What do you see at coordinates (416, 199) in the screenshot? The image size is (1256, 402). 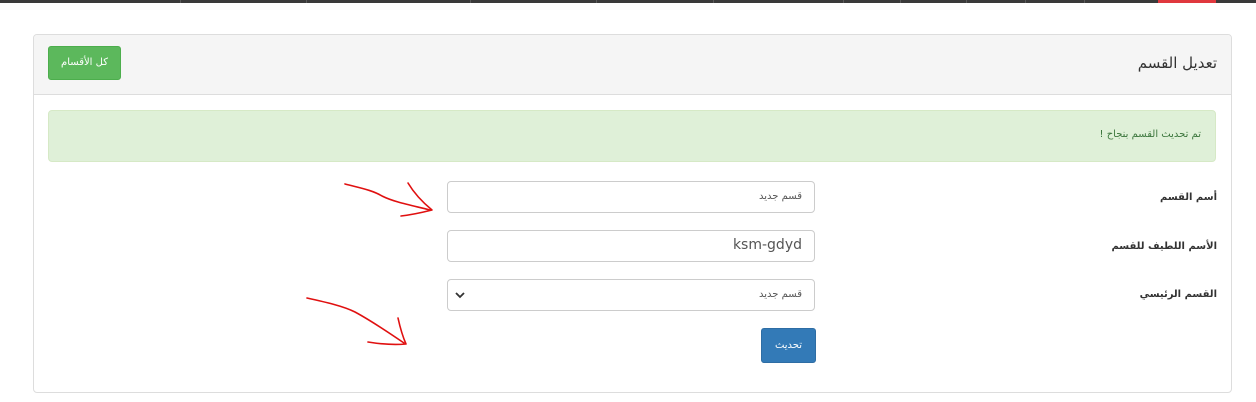 I see `red-annotation-arrow-head` at bounding box center [416, 199].